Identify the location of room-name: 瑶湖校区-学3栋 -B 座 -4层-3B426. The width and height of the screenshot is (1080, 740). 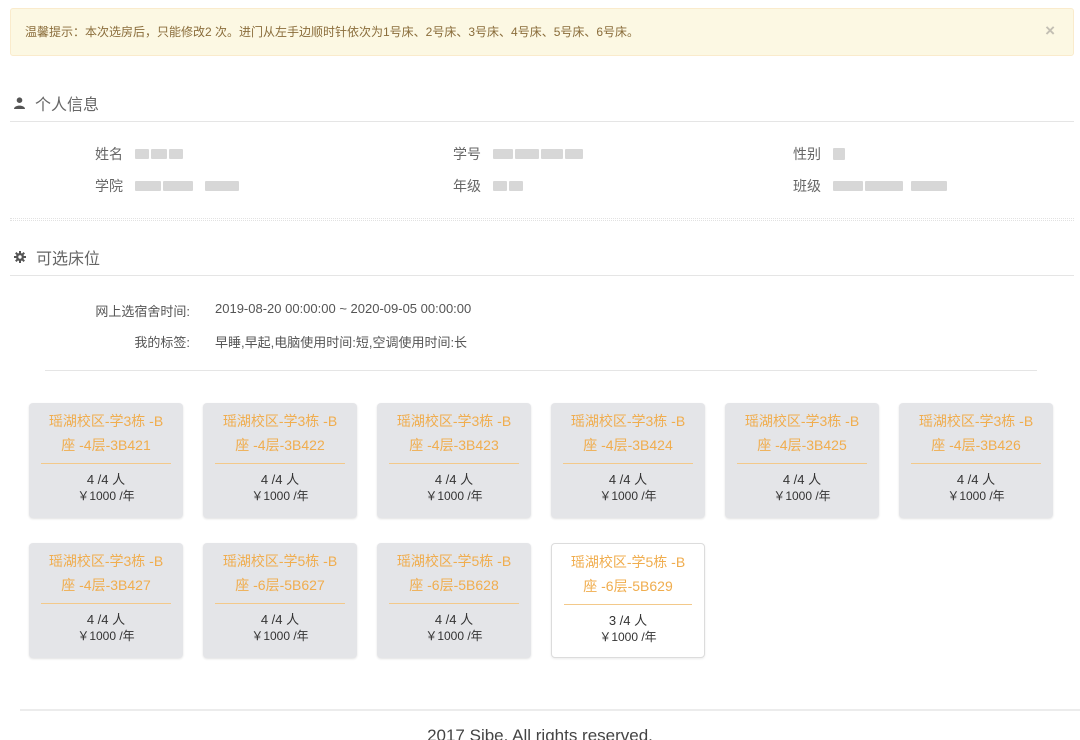
(976, 433).